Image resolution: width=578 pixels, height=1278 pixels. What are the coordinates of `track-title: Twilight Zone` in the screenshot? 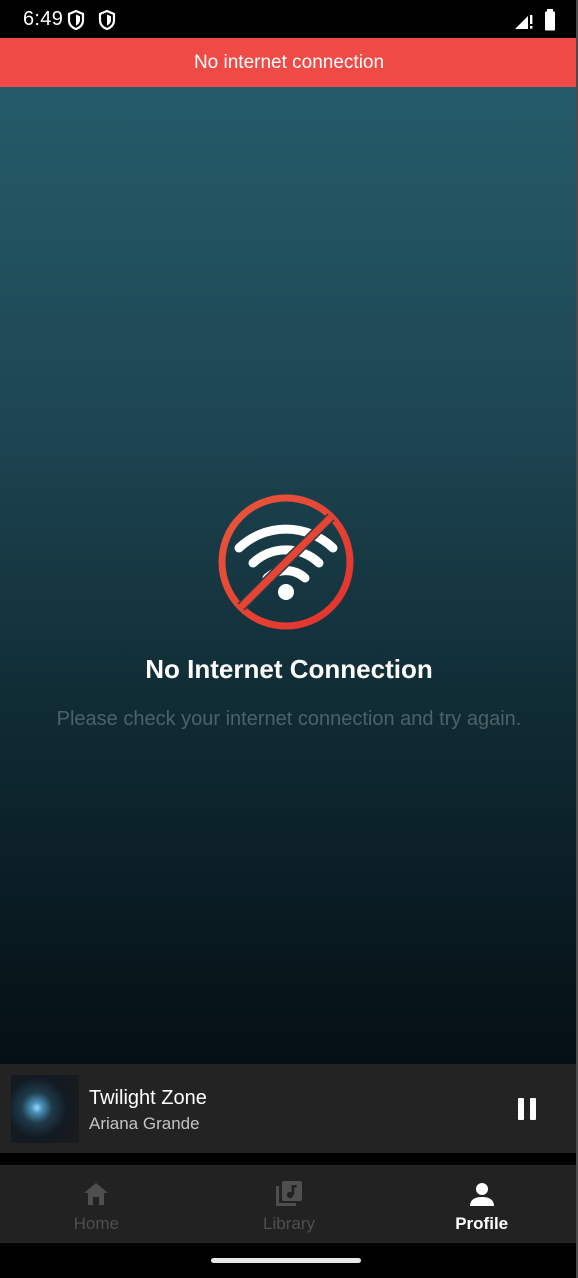 It's located at (148, 1098).